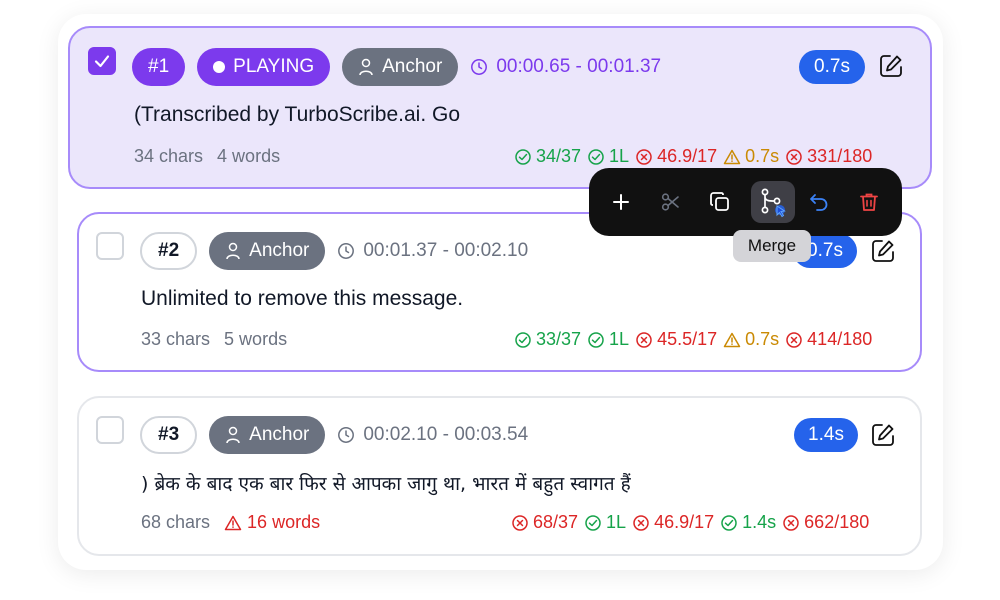  What do you see at coordinates (284, 522) in the screenshot?
I see `word-count: 16 words` at bounding box center [284, 522].